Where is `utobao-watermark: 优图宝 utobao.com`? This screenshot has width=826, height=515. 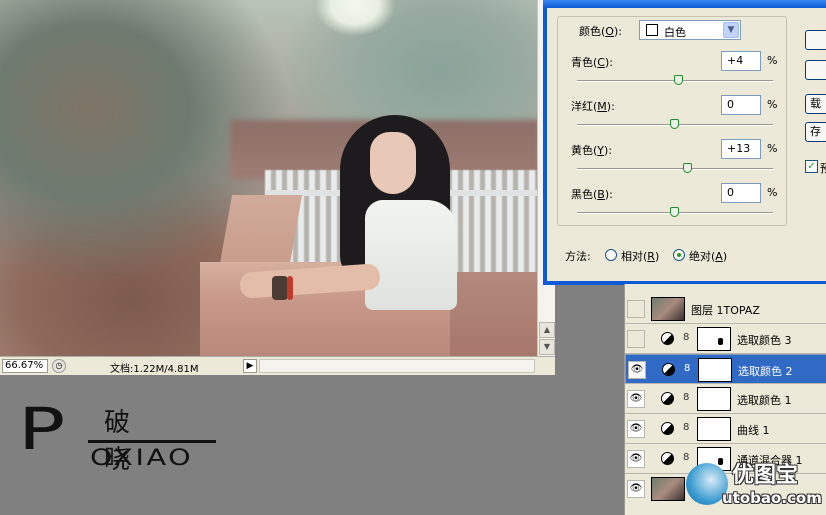
utobao-watermark: 优图宝 utobao.com is located at coordinates (753, 485).